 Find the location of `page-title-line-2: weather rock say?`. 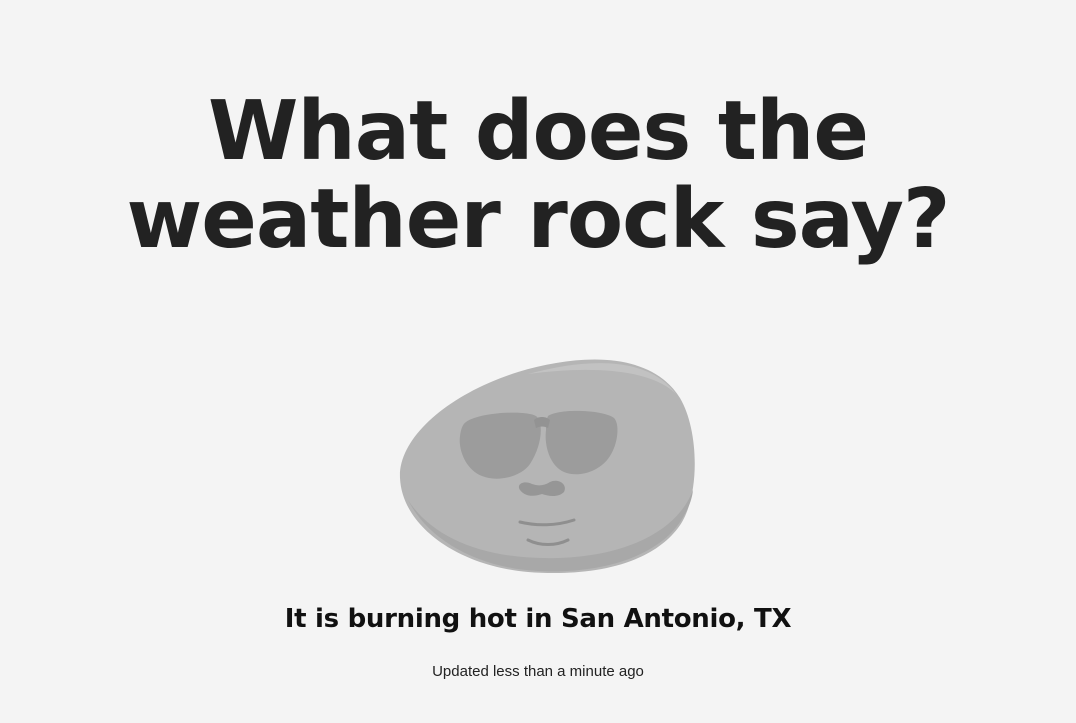

page-title-line-2: weather rock say? is located at coordinates (538, 219).